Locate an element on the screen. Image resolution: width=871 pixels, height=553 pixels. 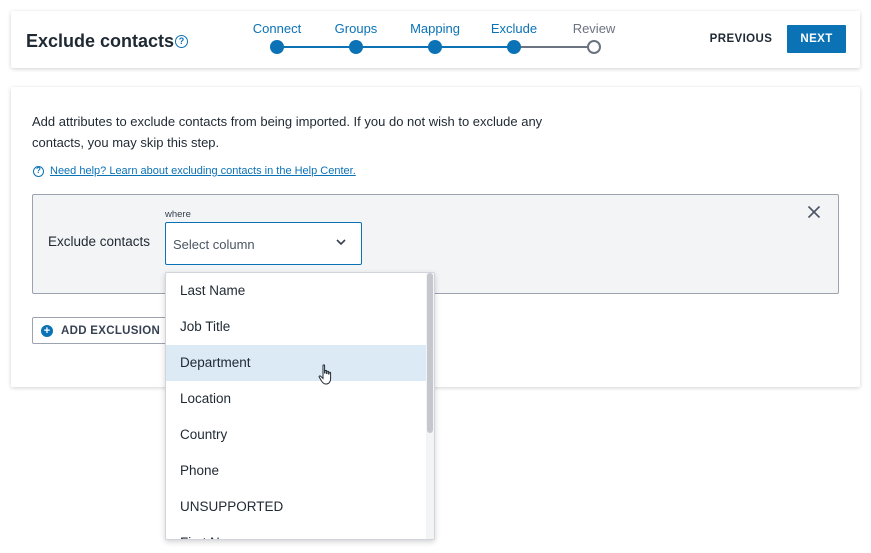
previous-button: PREVIOUS is located at coordinates (741, 39).